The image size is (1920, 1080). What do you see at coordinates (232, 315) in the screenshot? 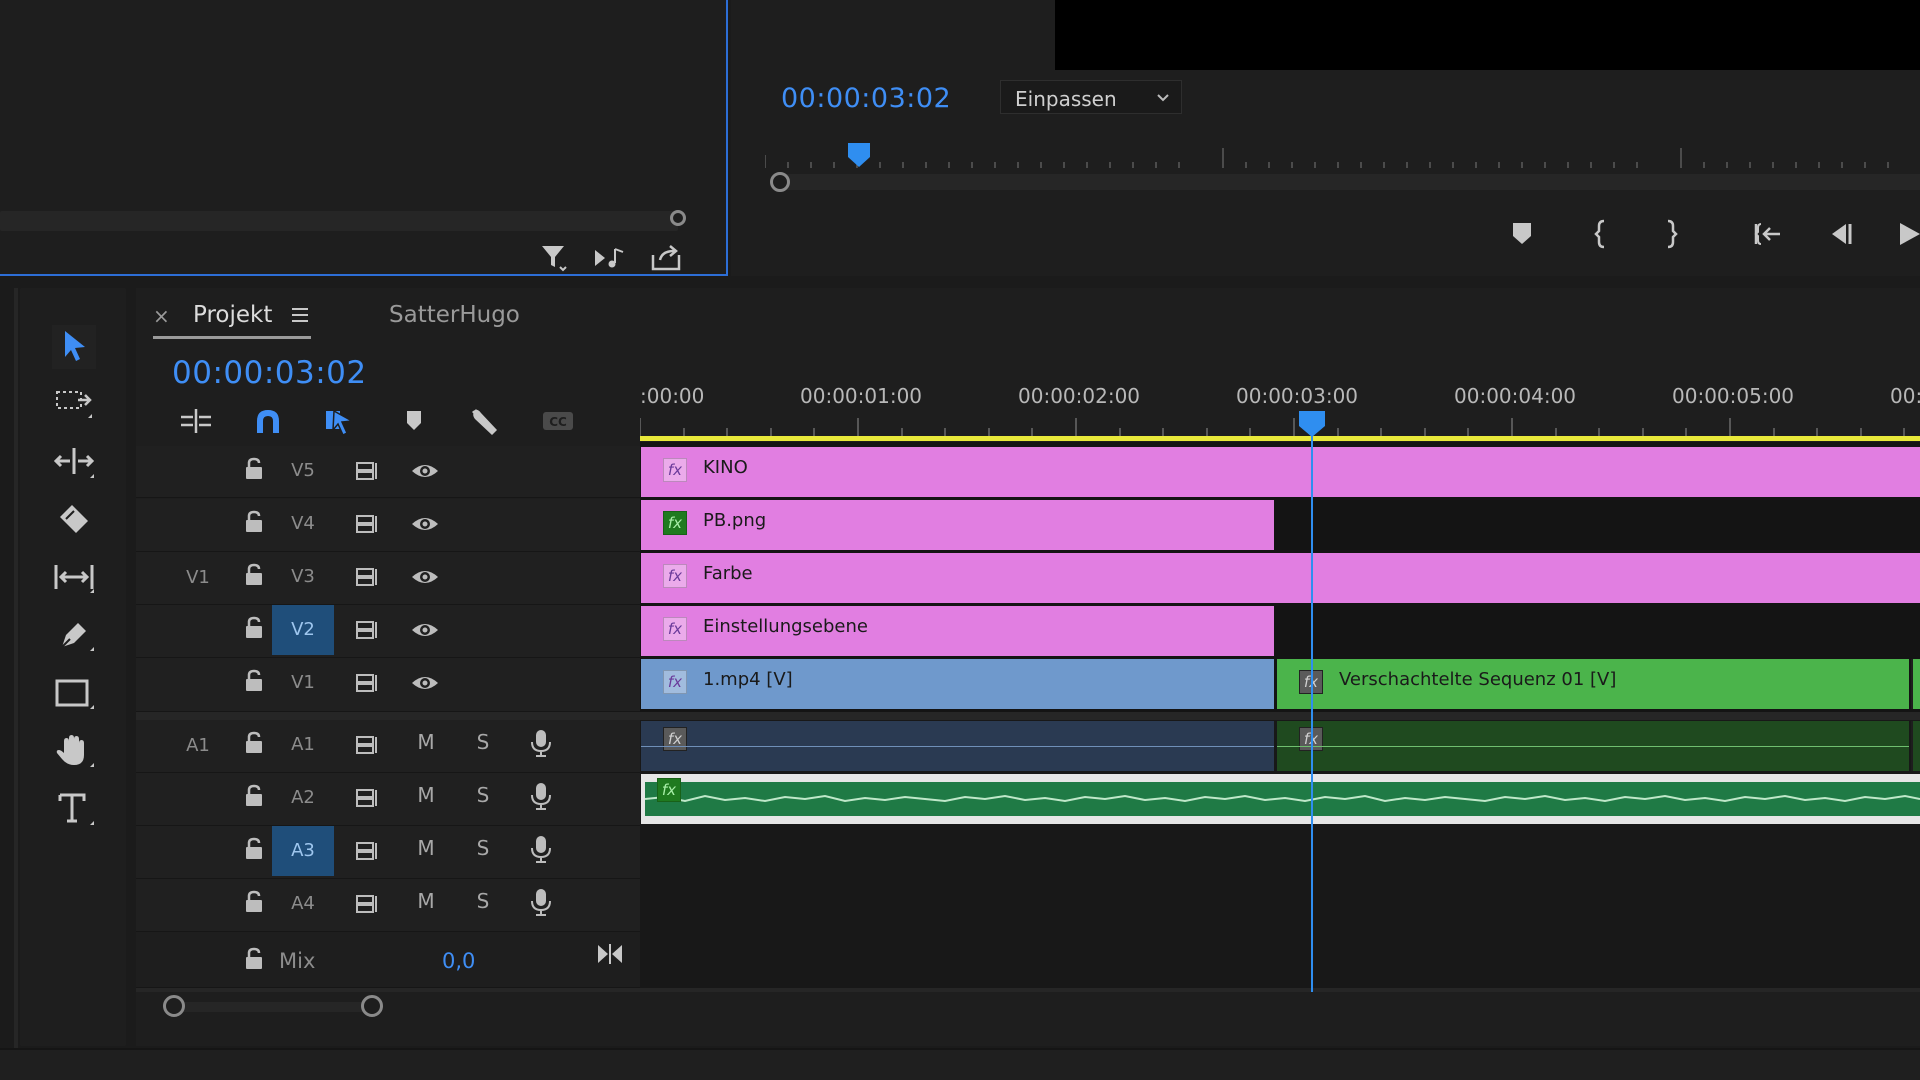
I see `tab-projekt: Projekt` at bounding box center [232, 315].